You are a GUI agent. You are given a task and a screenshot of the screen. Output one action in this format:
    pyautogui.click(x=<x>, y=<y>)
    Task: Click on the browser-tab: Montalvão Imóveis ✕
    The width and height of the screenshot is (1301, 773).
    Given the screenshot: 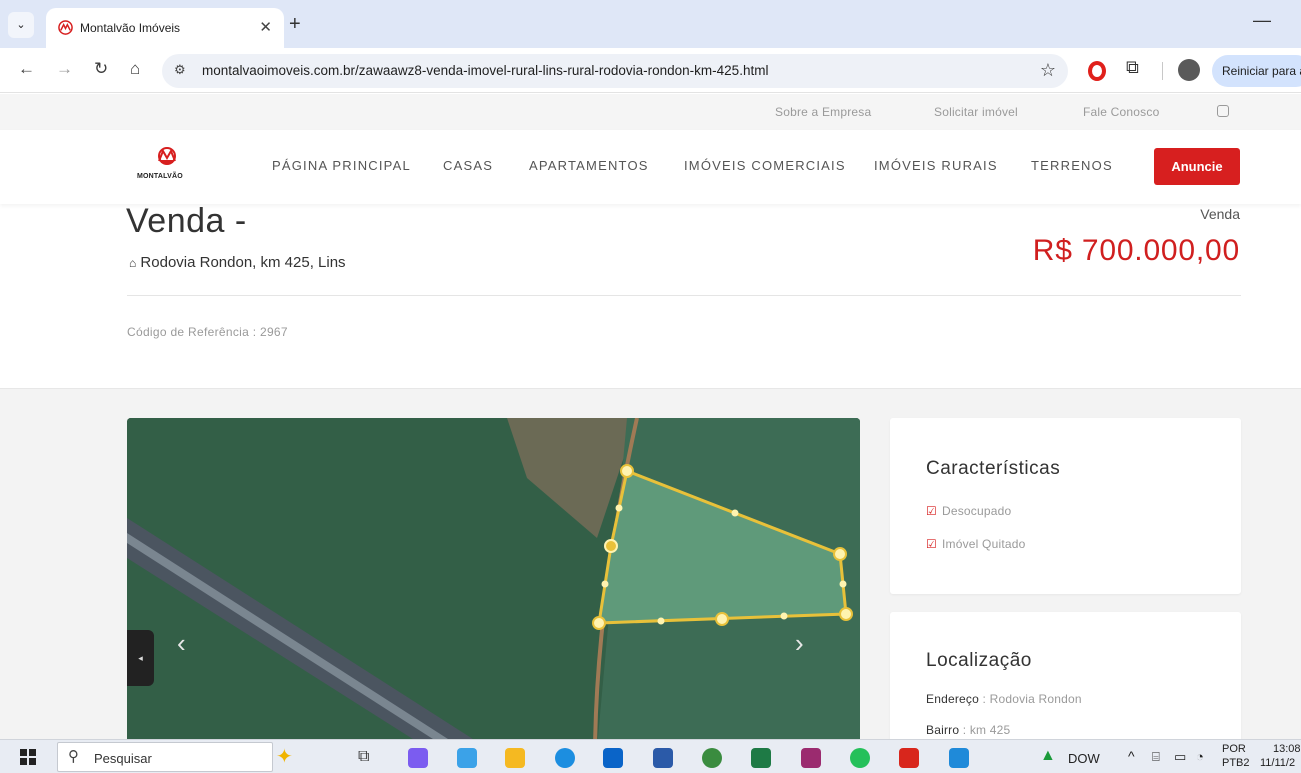 What is the action you would take?
    pyautogui.click(x=165, y=28)
    